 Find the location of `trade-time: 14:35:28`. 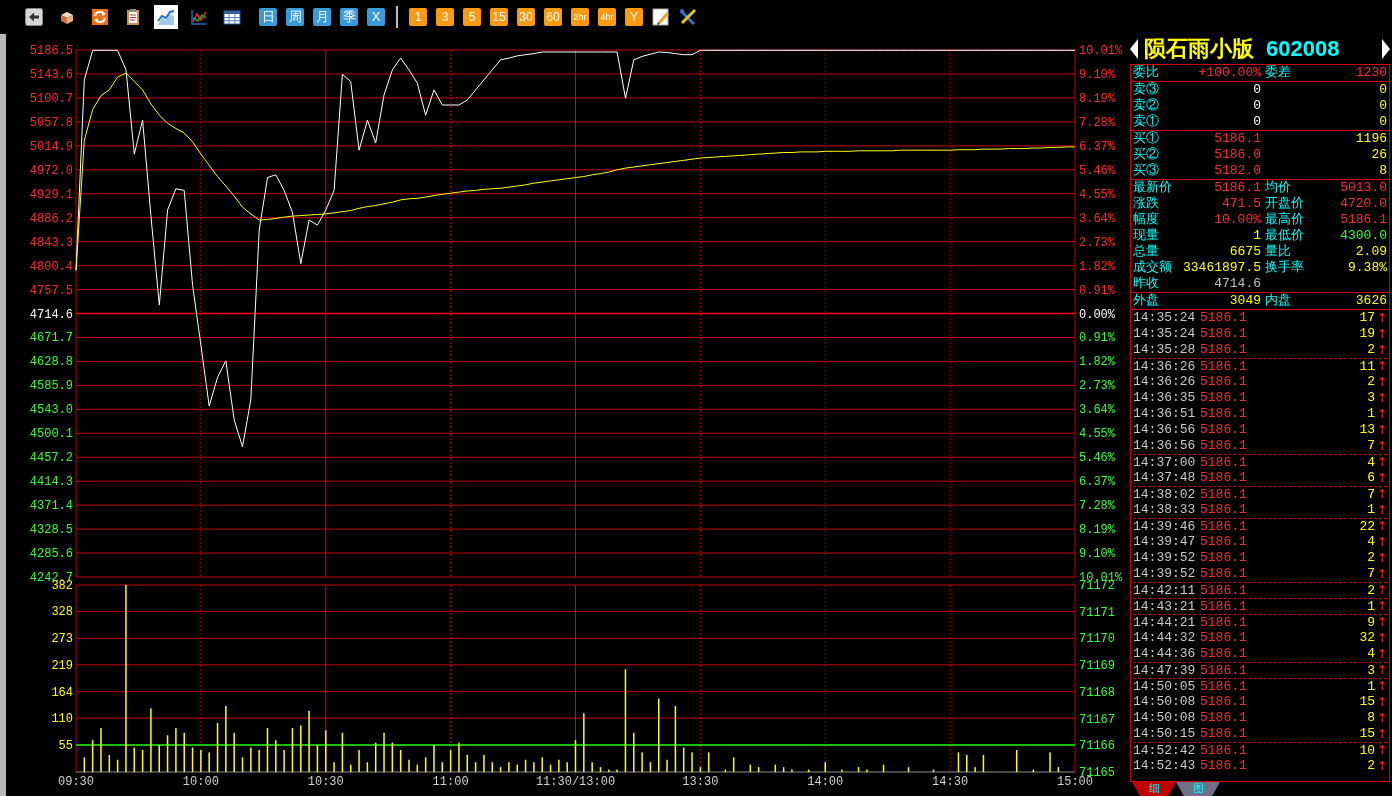

trade-time: 14:35:28 is located at coordinates (1165, 350).